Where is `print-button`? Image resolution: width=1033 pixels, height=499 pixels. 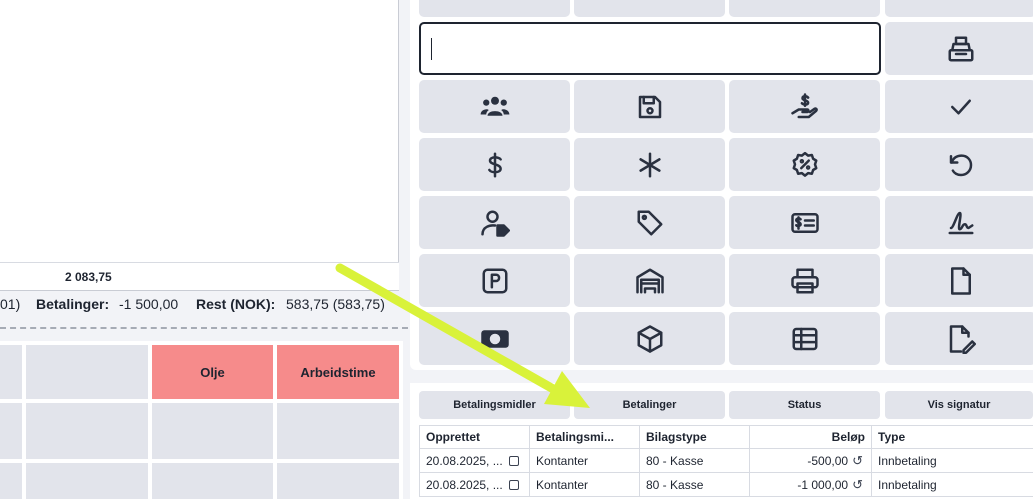
print-button is located at coordinates (804, 280).